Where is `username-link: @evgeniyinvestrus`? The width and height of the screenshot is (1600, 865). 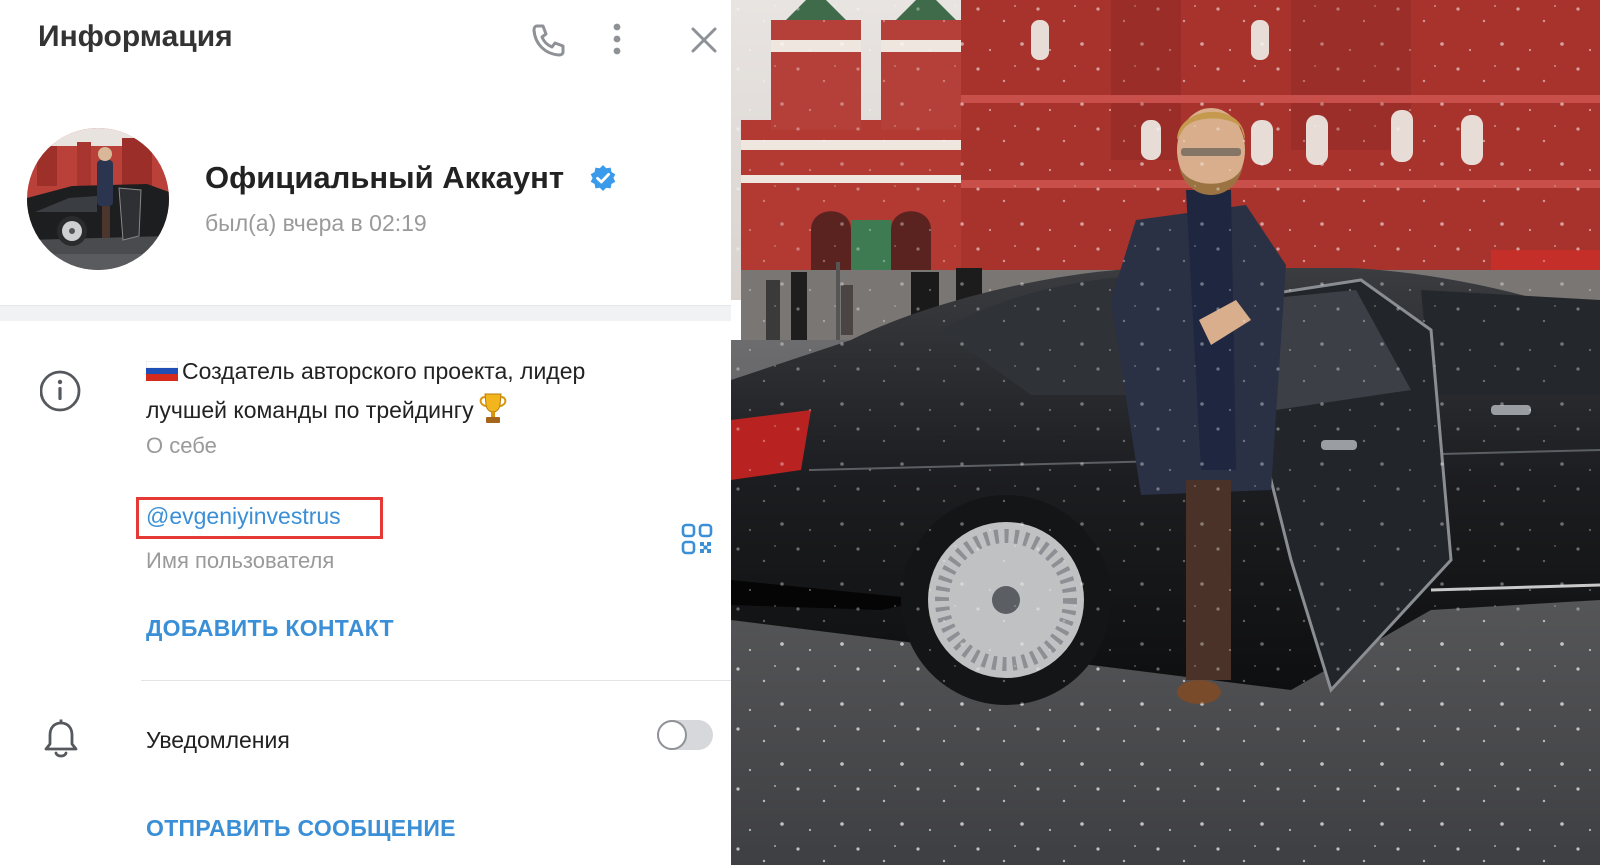
username-link: @evgeniyinvestrus is located at coordinates (243, 516).